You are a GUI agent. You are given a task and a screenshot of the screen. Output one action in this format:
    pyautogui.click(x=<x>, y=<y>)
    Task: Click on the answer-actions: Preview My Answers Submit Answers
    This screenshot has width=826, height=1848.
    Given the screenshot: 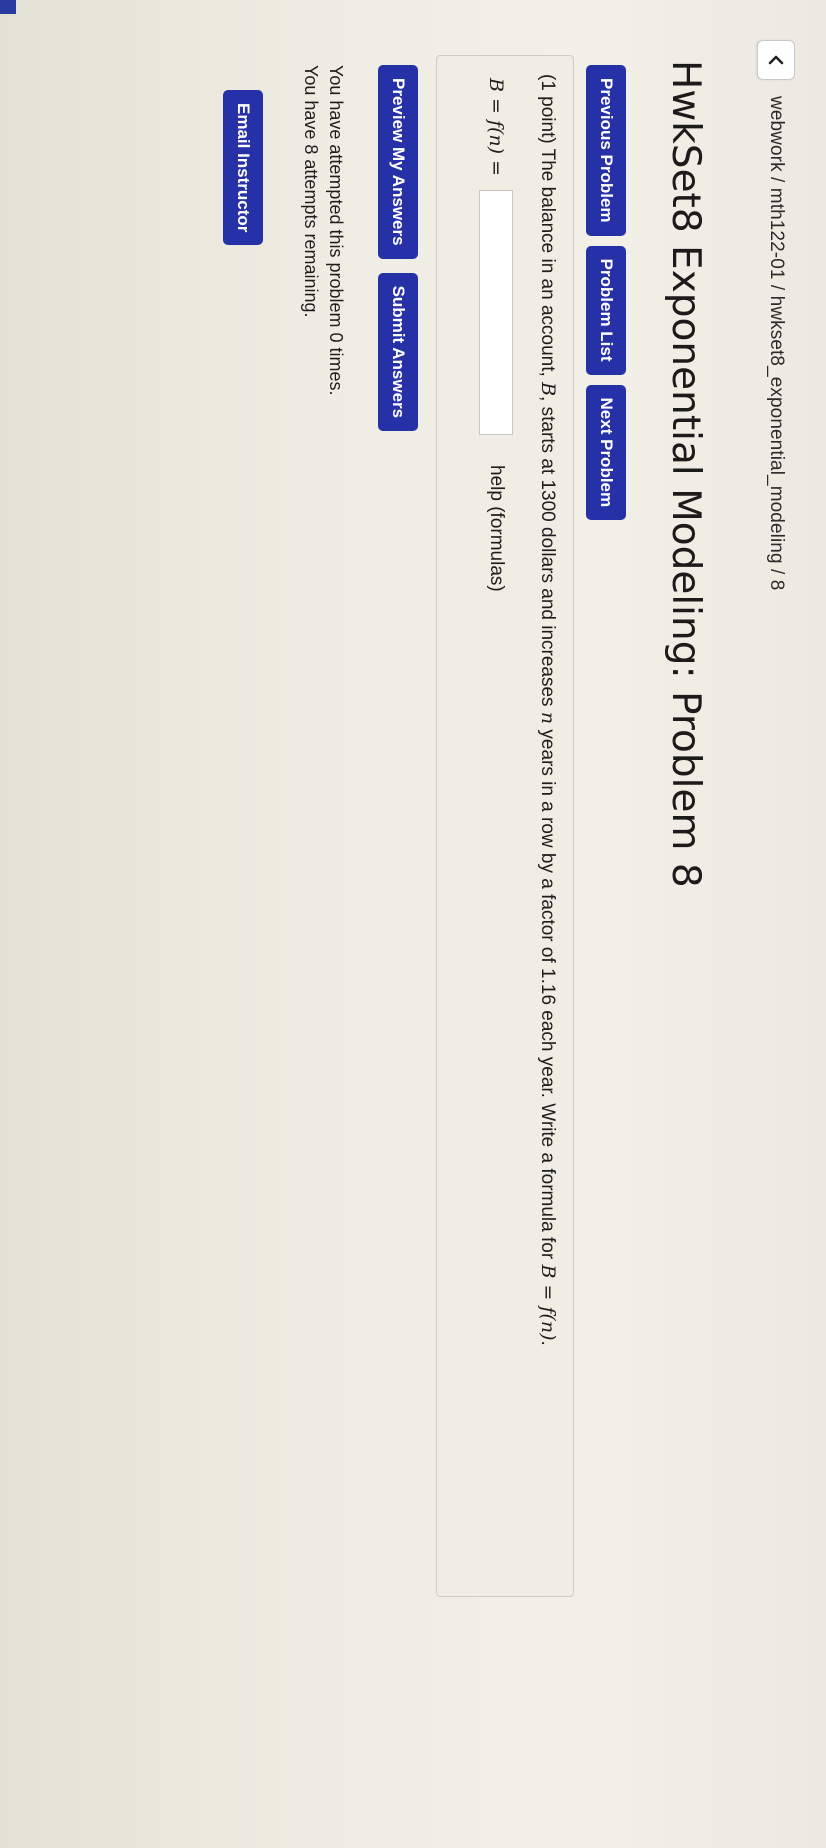 What is the action you would take?
    pyautogui.click(x=398, y=248)
    